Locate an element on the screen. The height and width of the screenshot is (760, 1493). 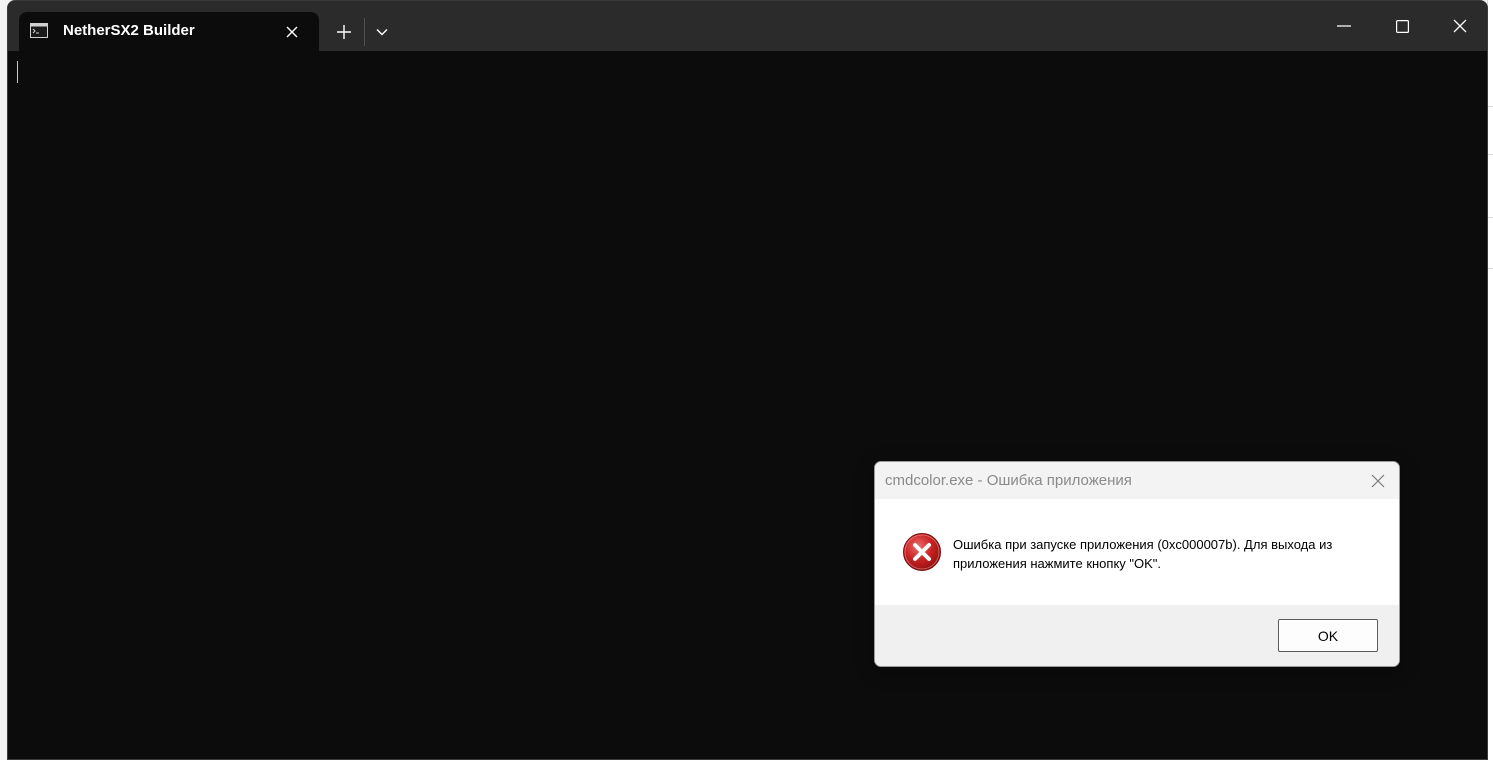
dialog-close-button is located at coordinates (1378, 481).